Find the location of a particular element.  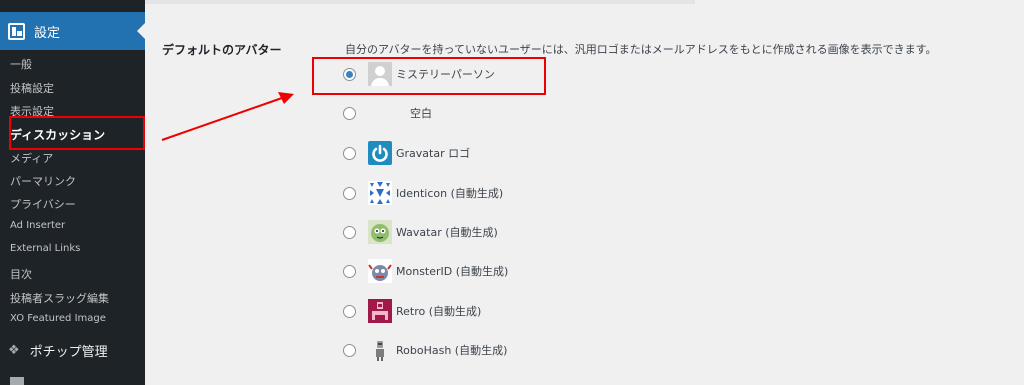

avatar-option-wavatar: Wavatar (自動生成) is located at coordinates (420, 232).